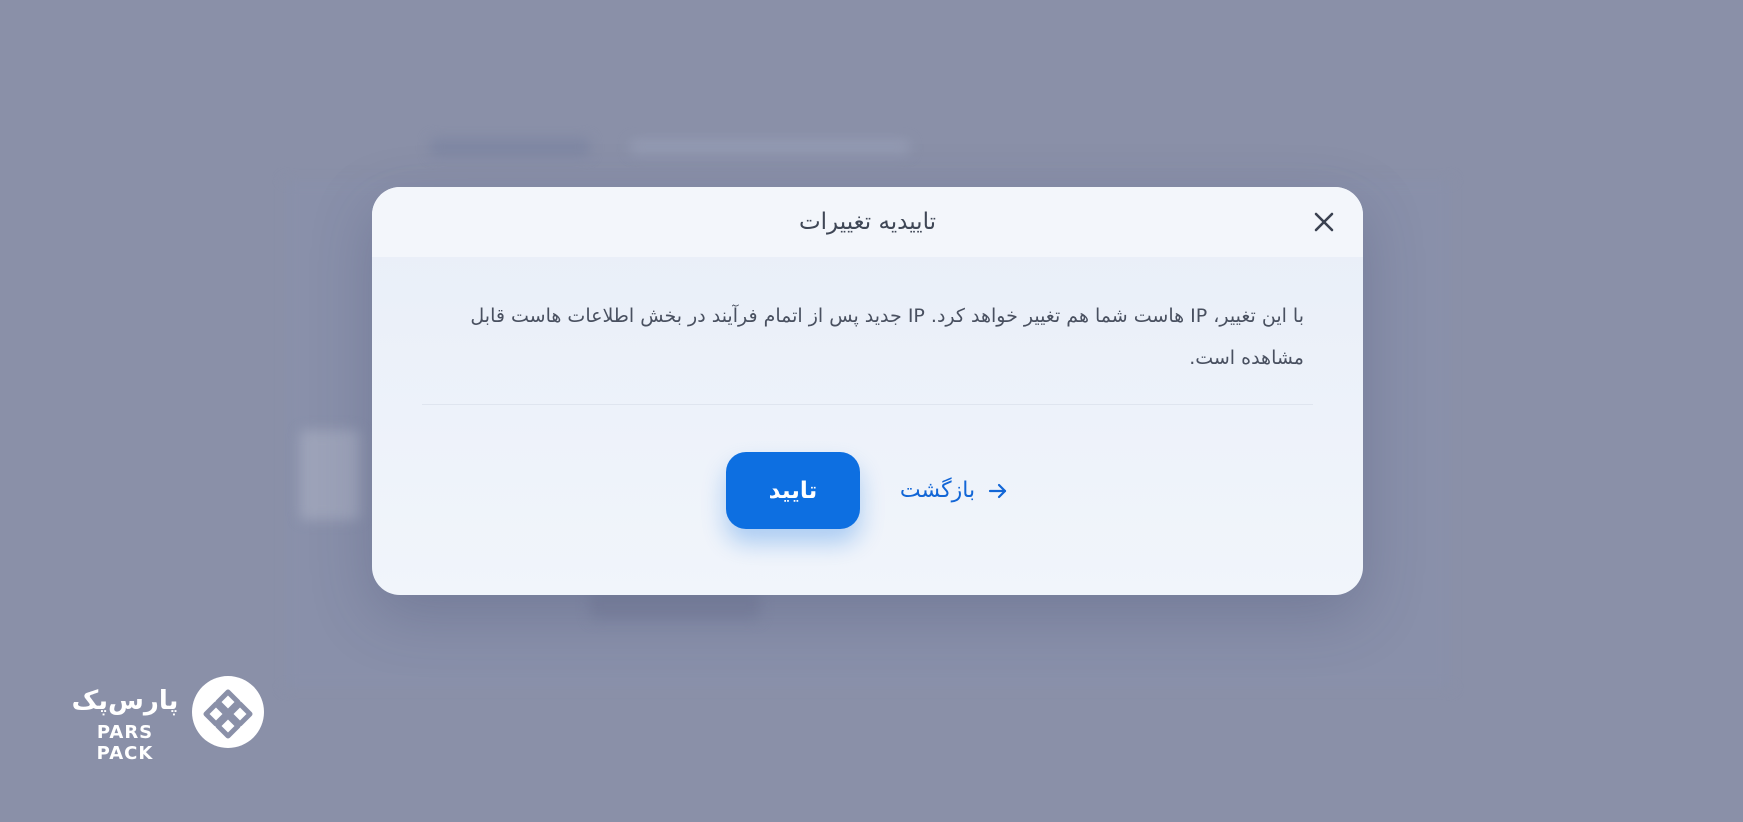 This screenshot has height=822, width=1743. Describe the element at coordinates (997, 490) in the screenshot. I see `arrow-right-icon` at that location.